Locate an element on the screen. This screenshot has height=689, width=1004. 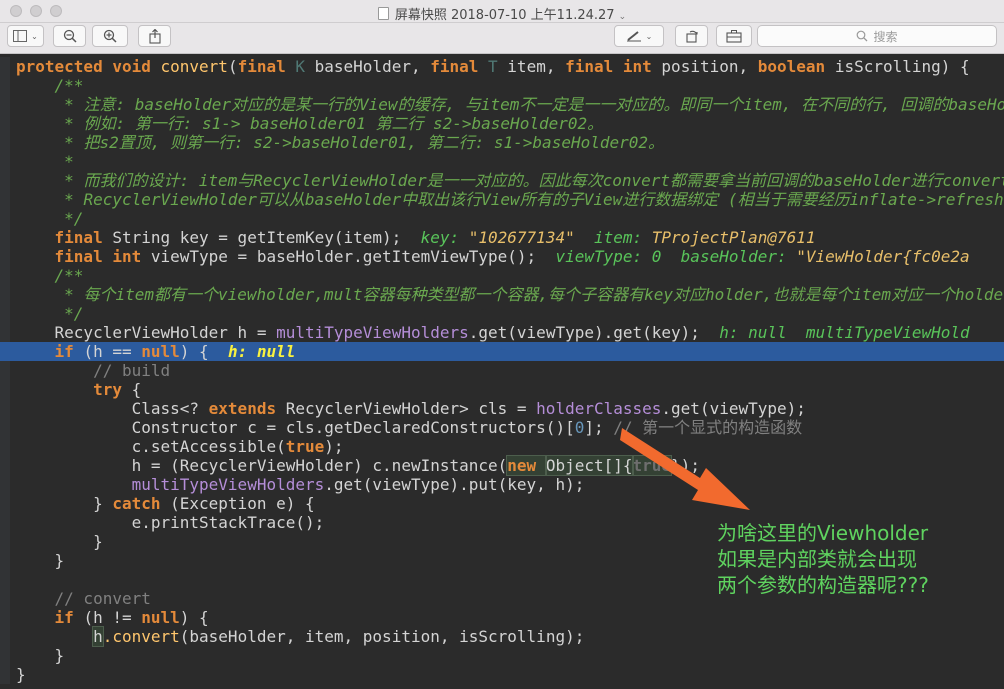
code-token: .convert is located at coordinates (141, 636).